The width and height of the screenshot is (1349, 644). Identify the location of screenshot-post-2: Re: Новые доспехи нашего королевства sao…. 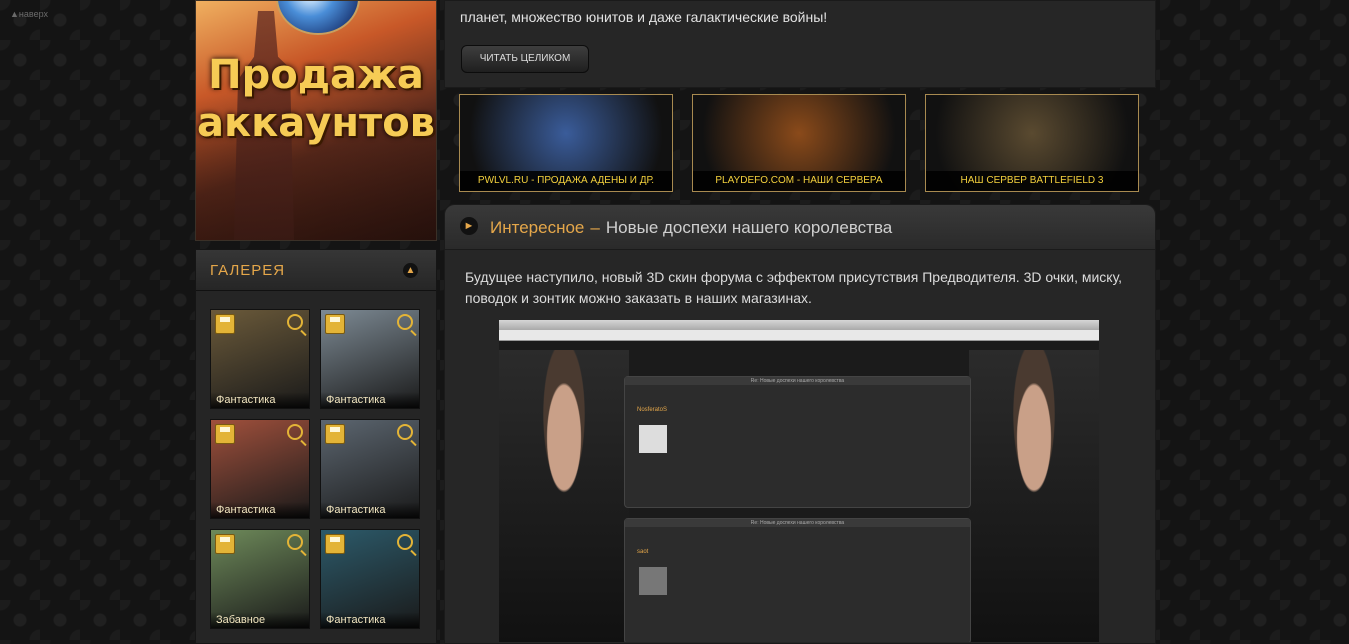
(797, 580).